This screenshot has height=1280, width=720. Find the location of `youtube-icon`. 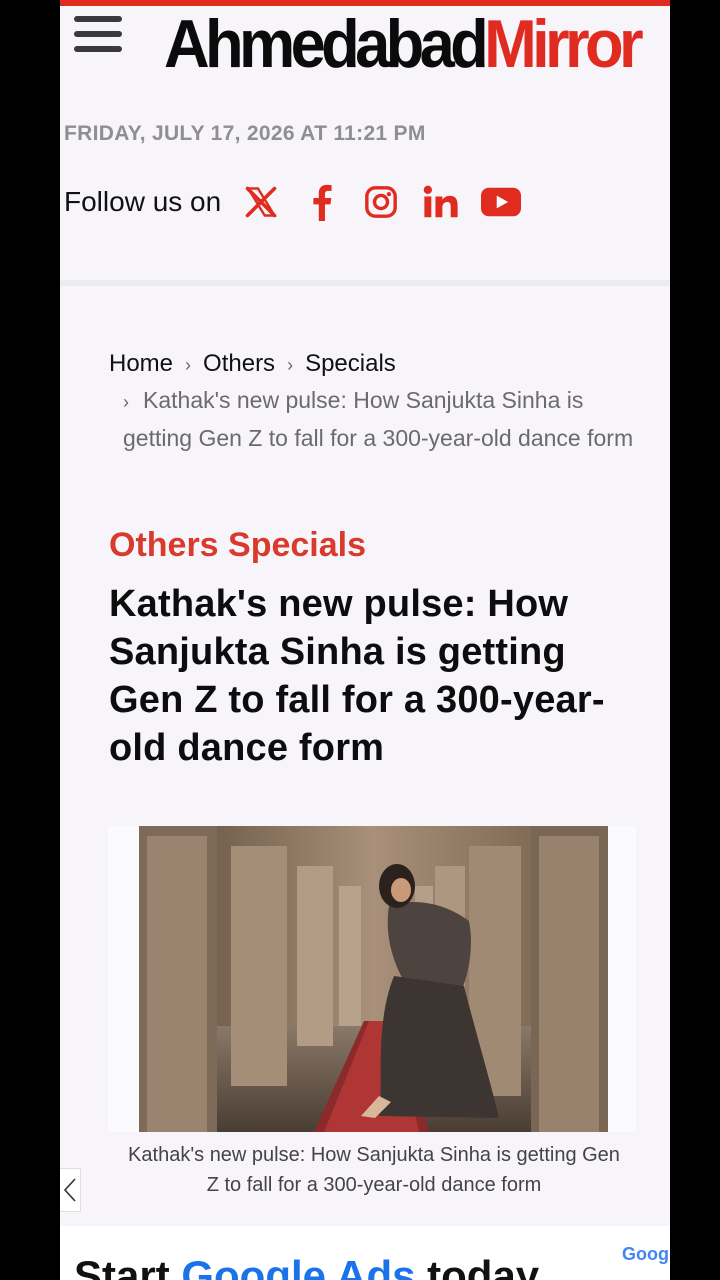

youtube-icon is located at coordinates (501, 202).